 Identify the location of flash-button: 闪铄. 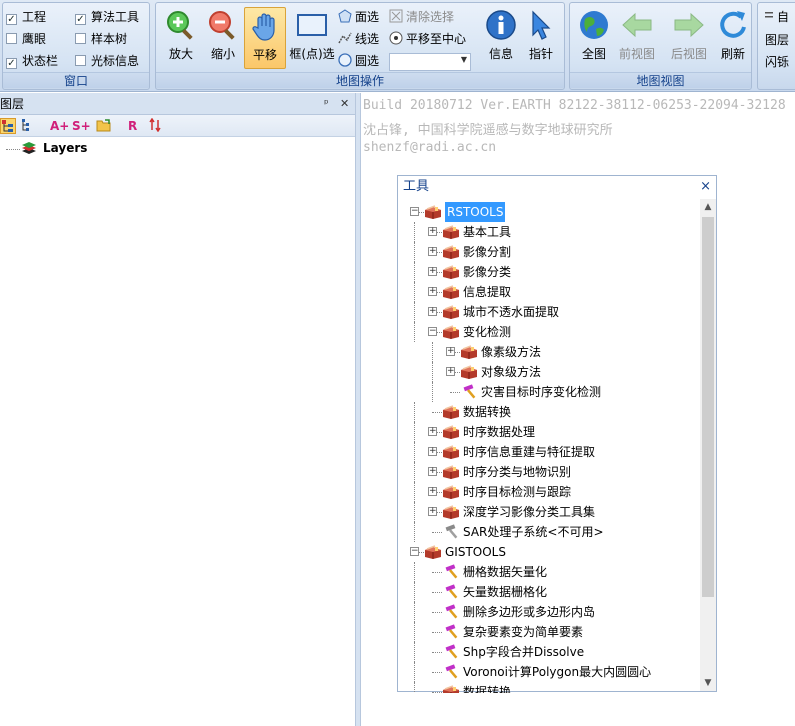
(777, 62).